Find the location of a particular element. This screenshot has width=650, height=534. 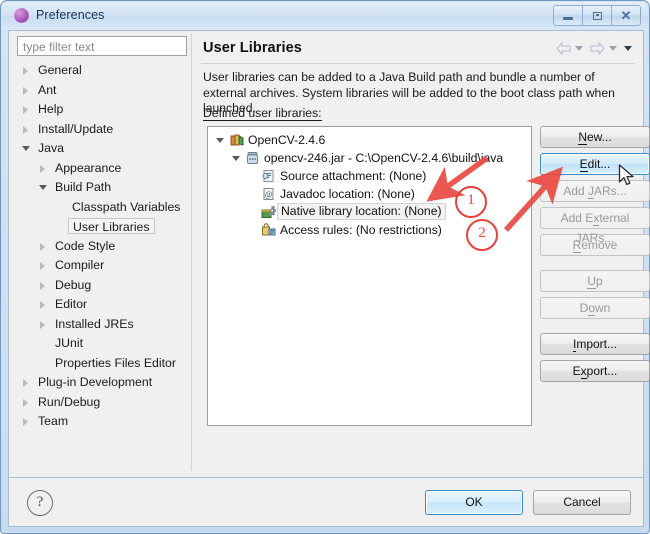

sidebar-item-label: Java is located at coordinates (51, 148).